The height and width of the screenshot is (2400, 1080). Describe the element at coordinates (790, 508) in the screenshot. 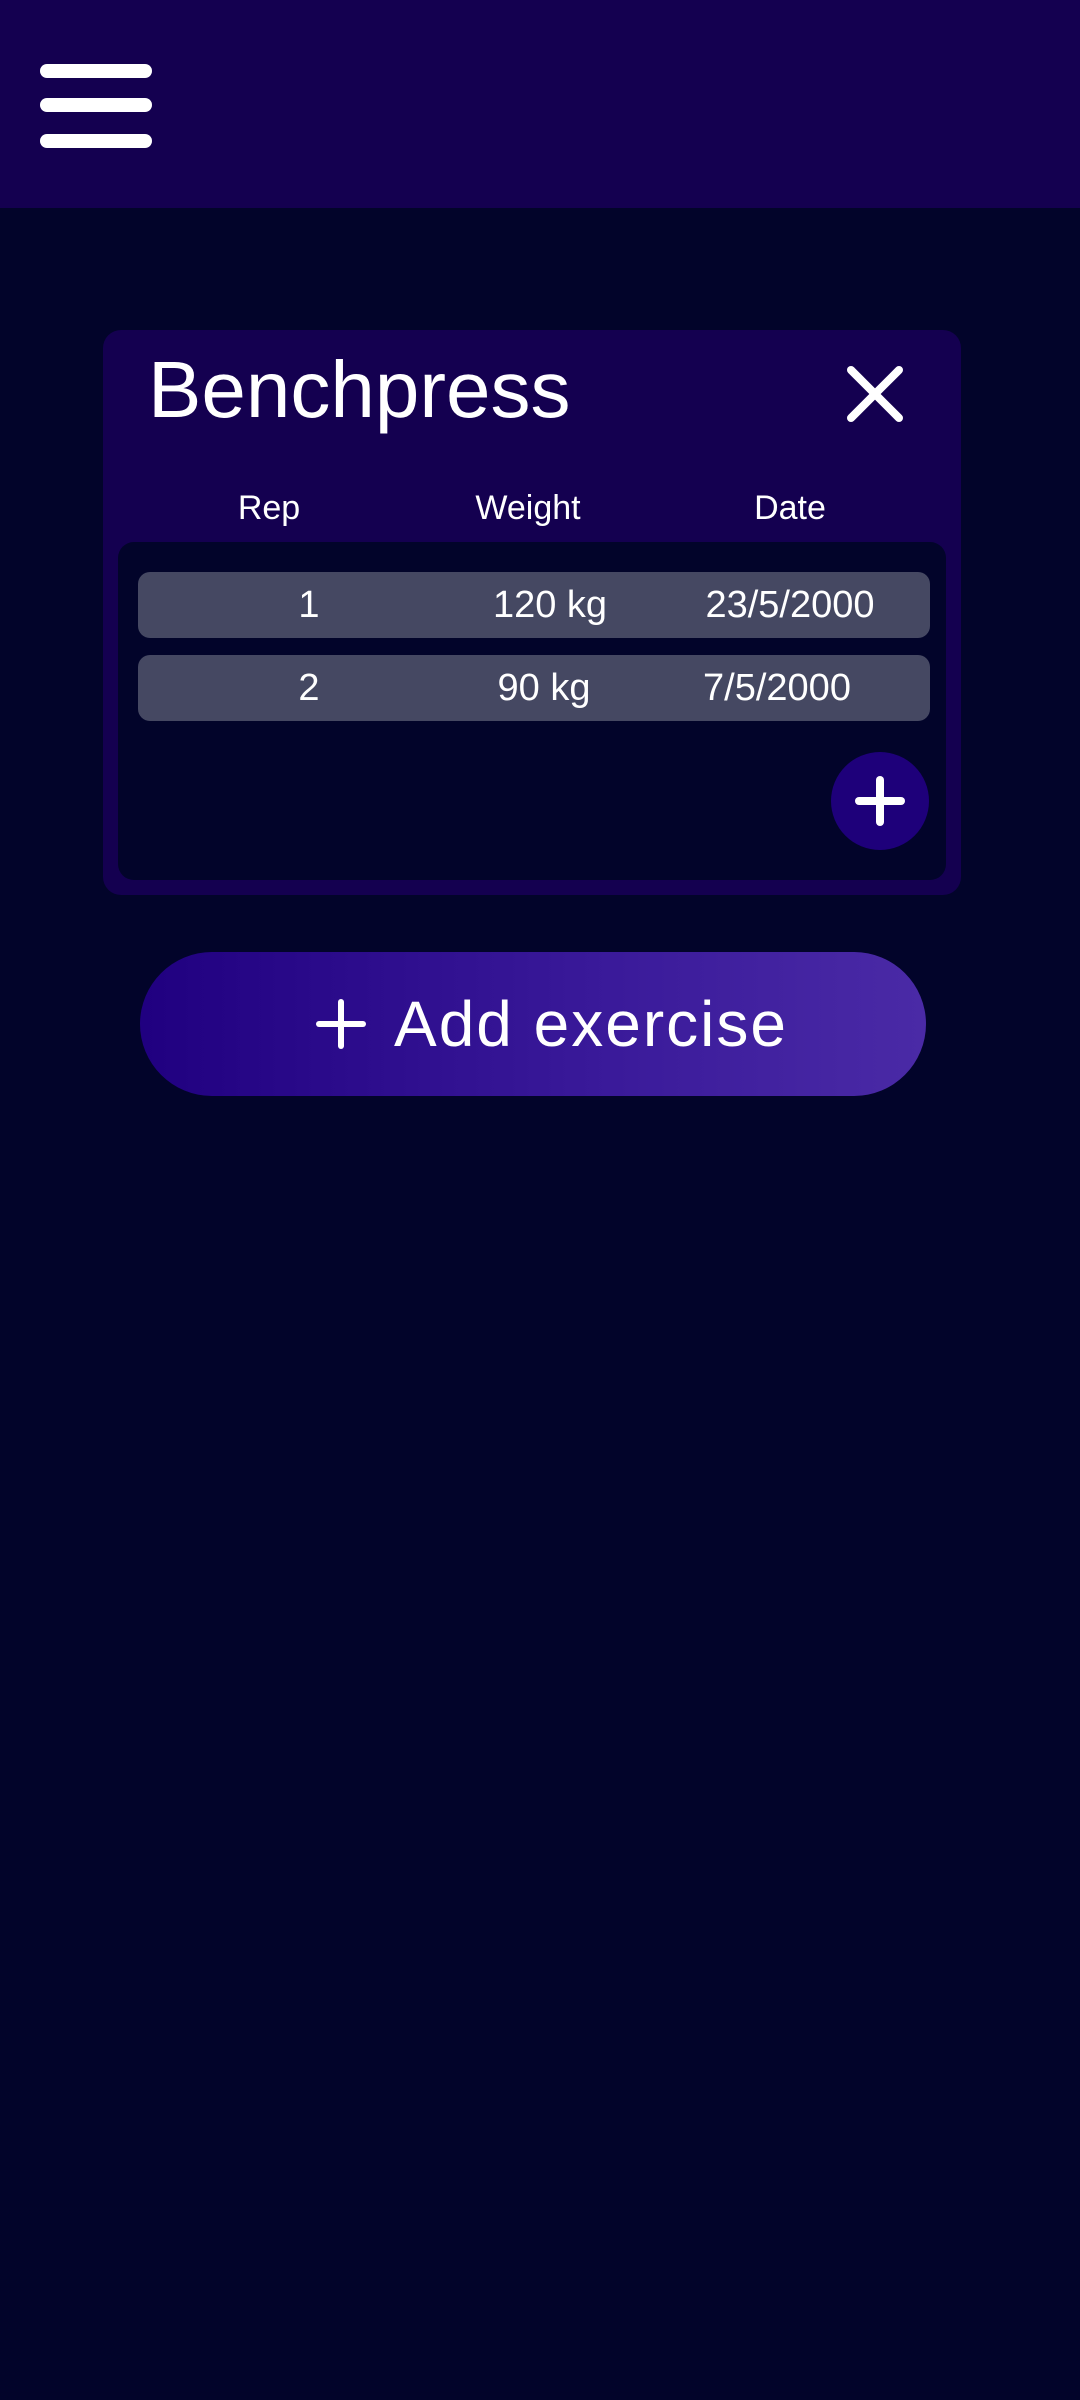

I see `column-header-date: Date` at that location.